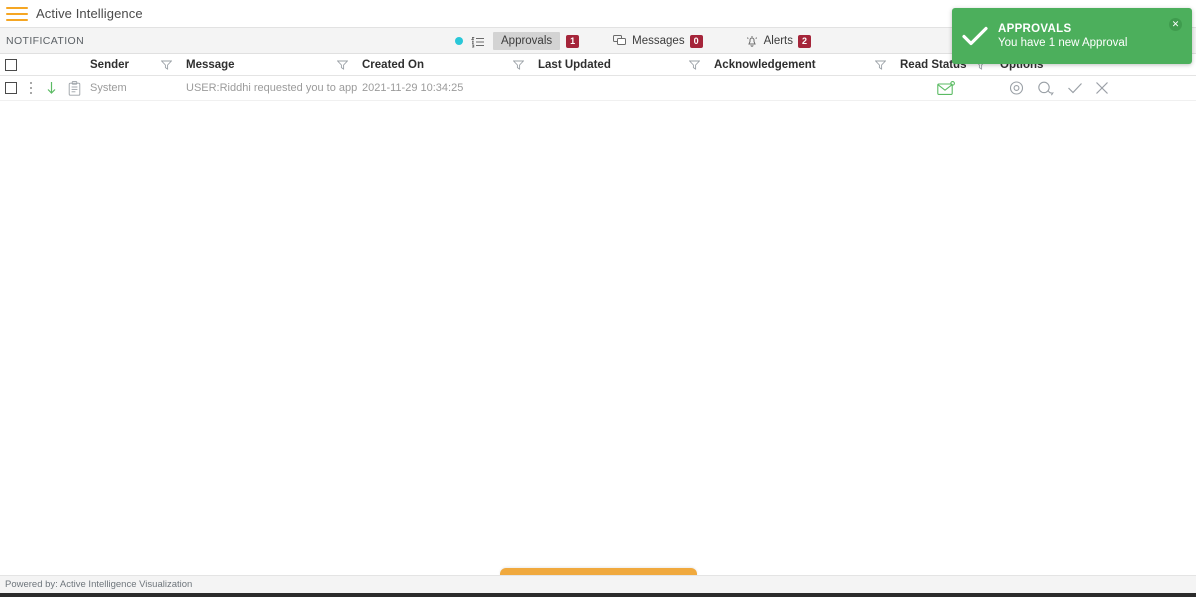 The height and width of the screenshot is (597, 1196). Describe the element at coordinates (574, 64) in the screenshot. I see `column-label-last-updated: Last Updated` at that location.